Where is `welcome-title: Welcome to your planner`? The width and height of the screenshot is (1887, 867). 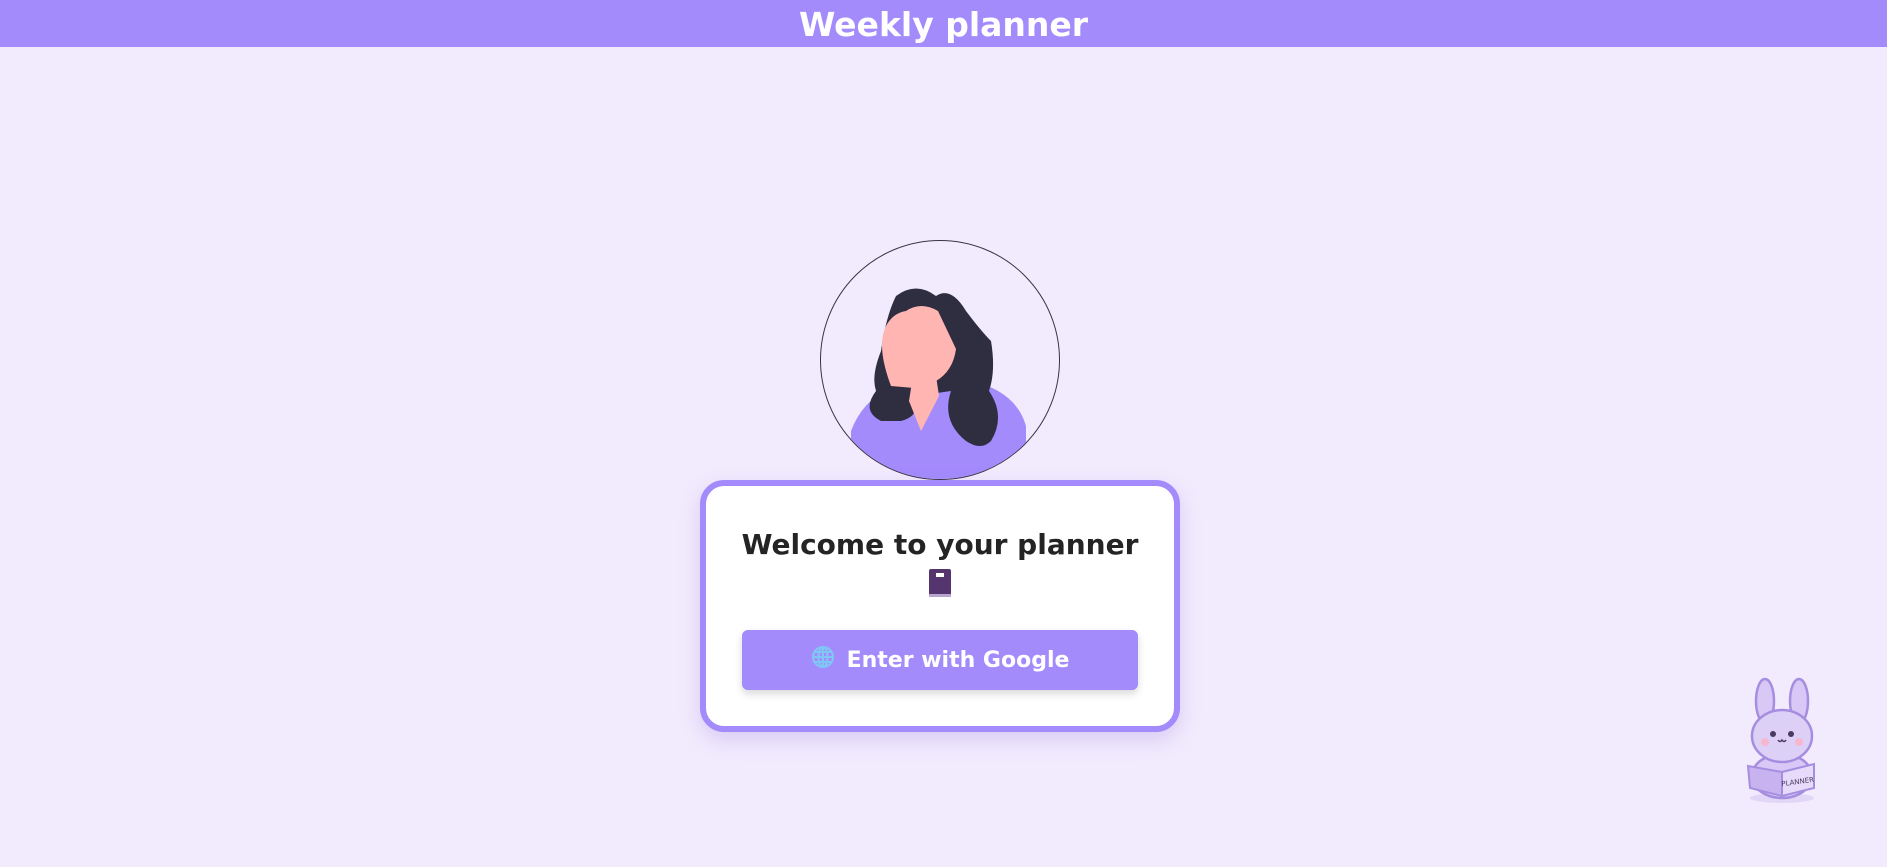 welcome-title: Welcome to your planner is located at coordinates (940, 544).